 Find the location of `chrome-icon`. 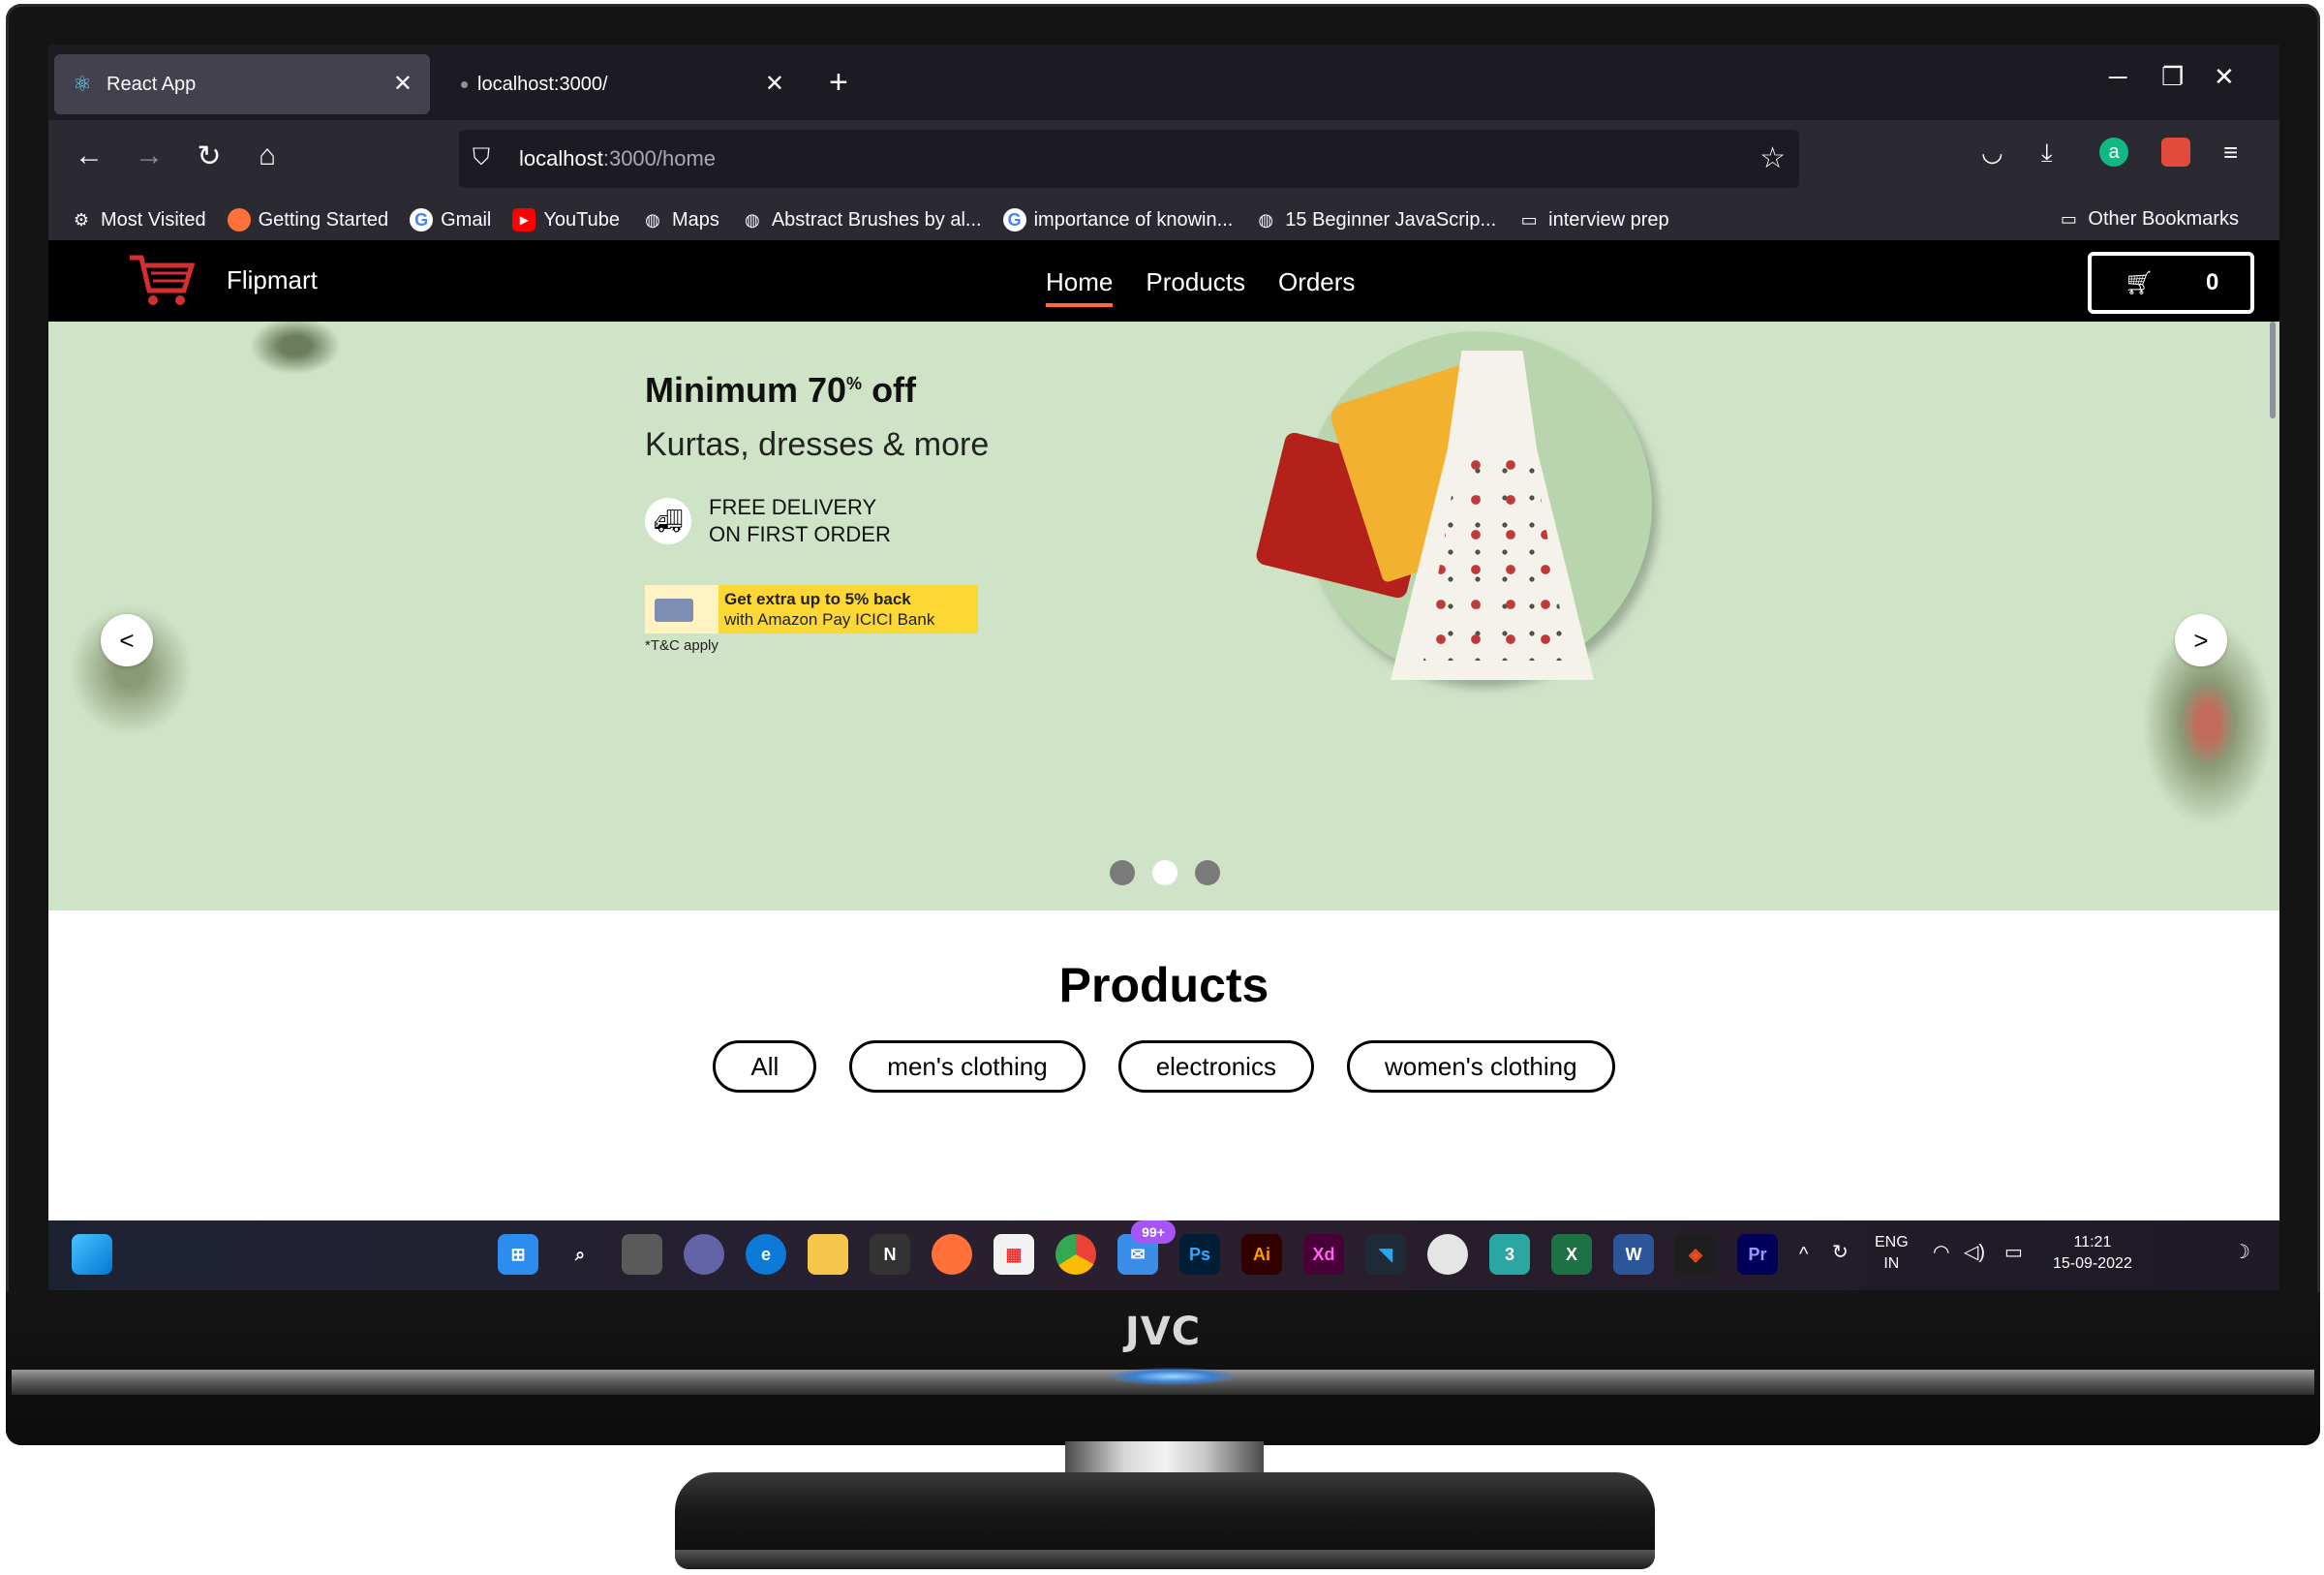

chrome-icon is located at coordinates (1076, 1254).